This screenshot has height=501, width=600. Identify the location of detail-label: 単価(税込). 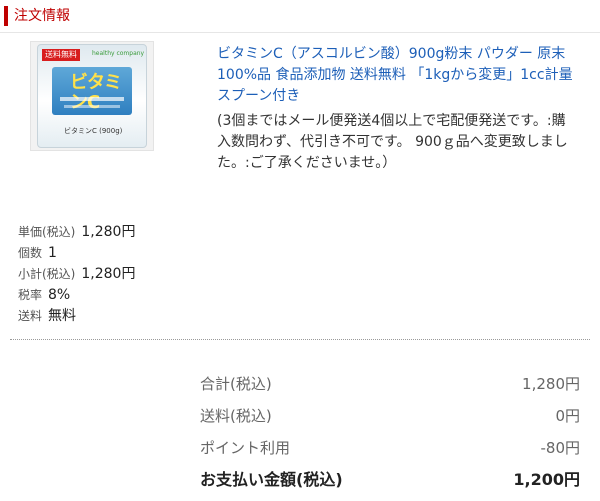
(47, 232).